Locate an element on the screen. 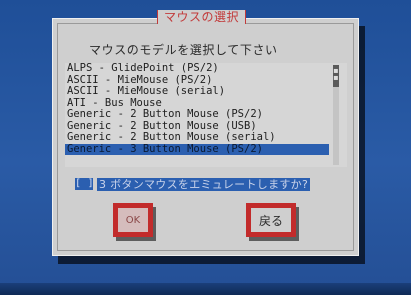 The image size is (411, 295). ok-button-label: OK is located at coordinates (133, 220).